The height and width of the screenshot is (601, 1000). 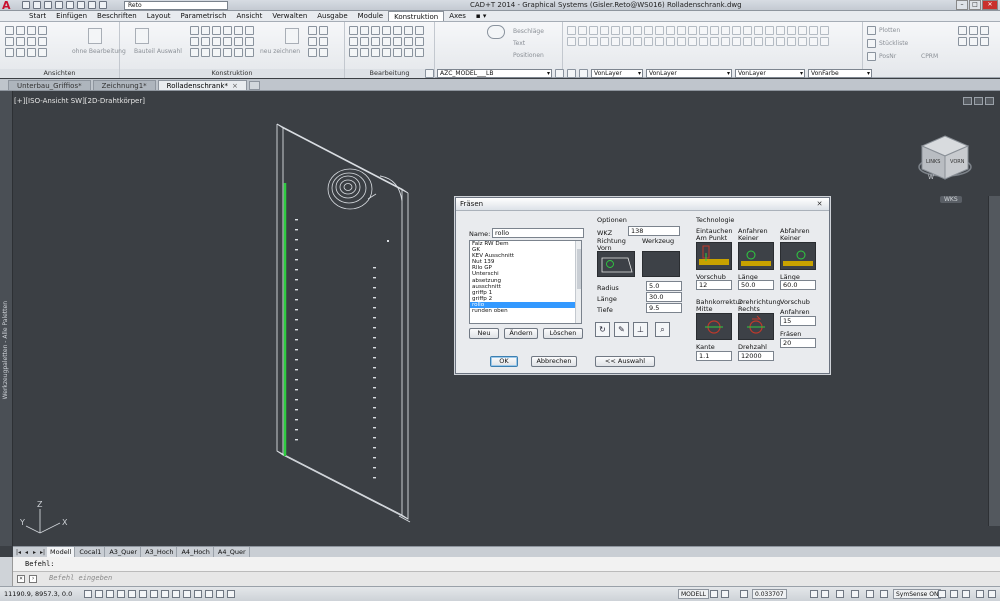 What do you see at coordinates (484, 333) in the screenshot?
I see `neu-button: Neu` at bounding box center [484, 333].